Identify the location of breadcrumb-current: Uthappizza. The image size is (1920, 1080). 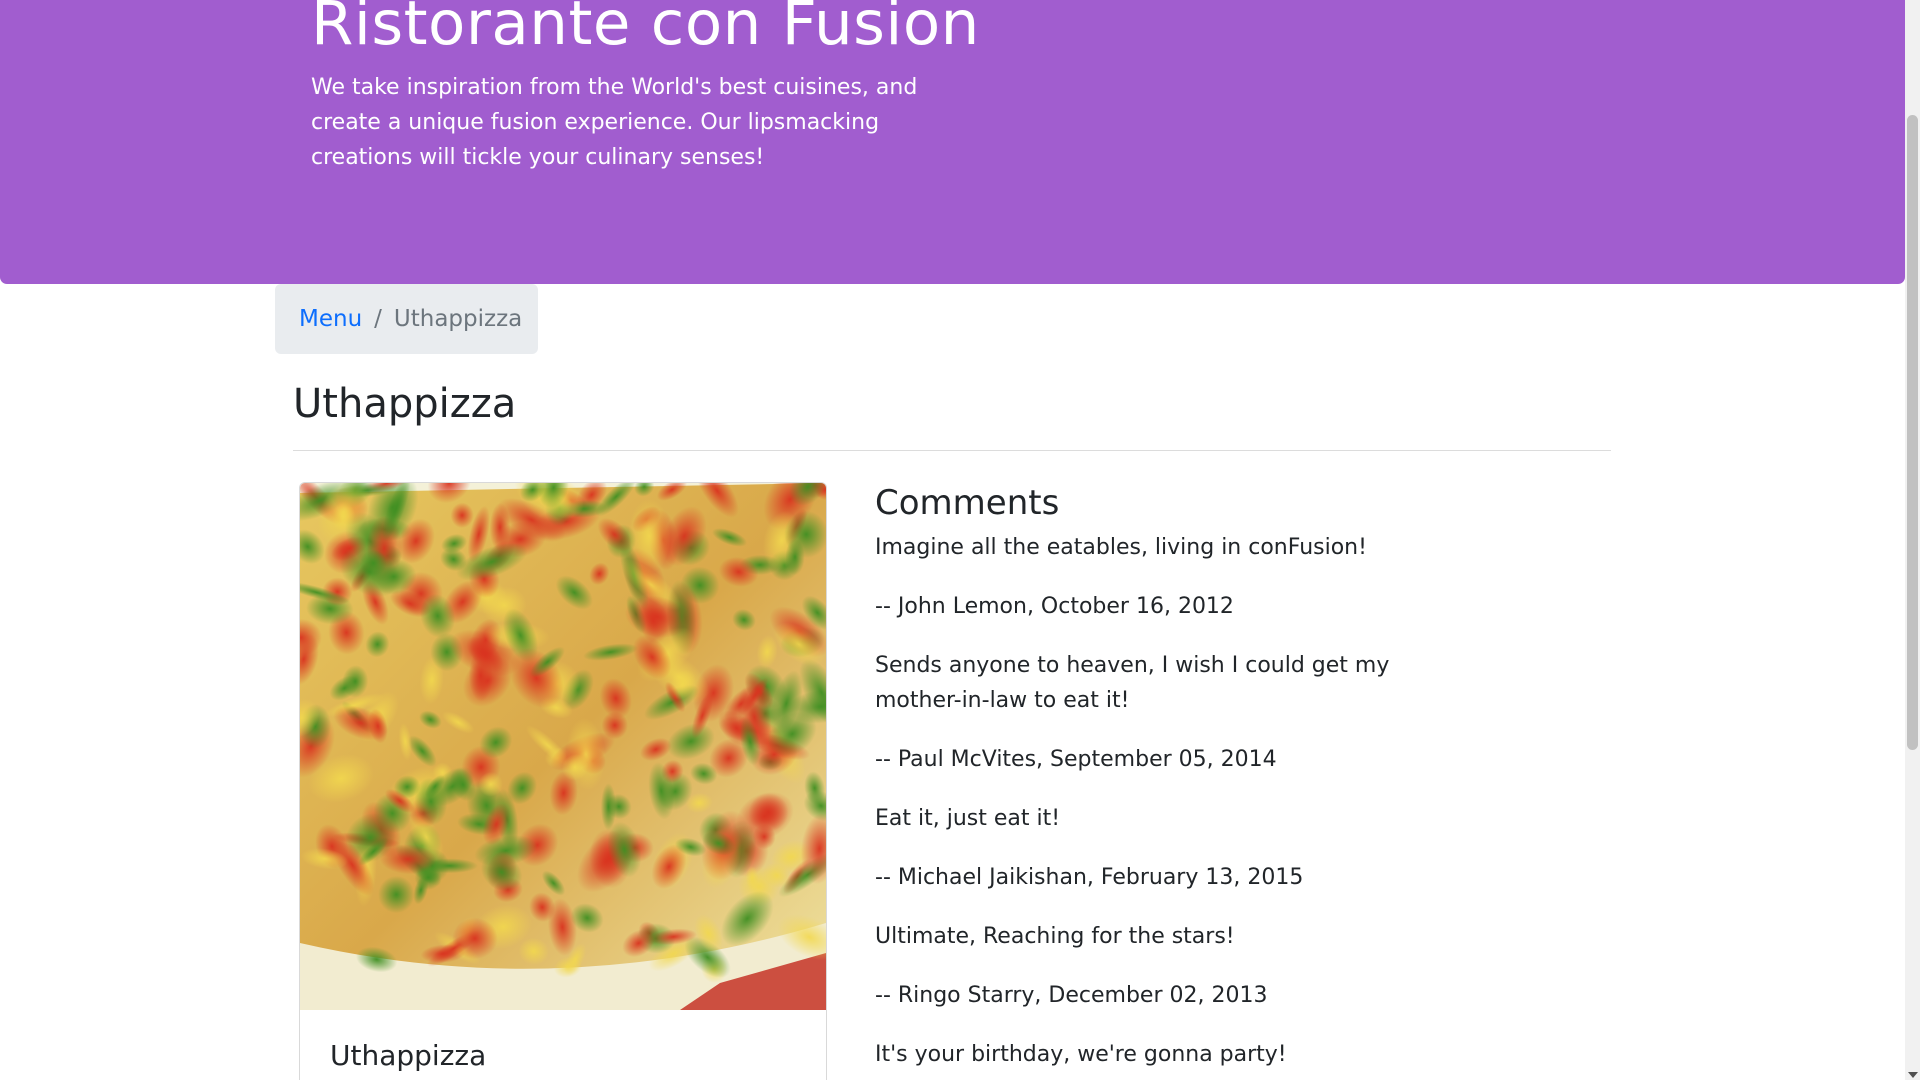
(458, 319).